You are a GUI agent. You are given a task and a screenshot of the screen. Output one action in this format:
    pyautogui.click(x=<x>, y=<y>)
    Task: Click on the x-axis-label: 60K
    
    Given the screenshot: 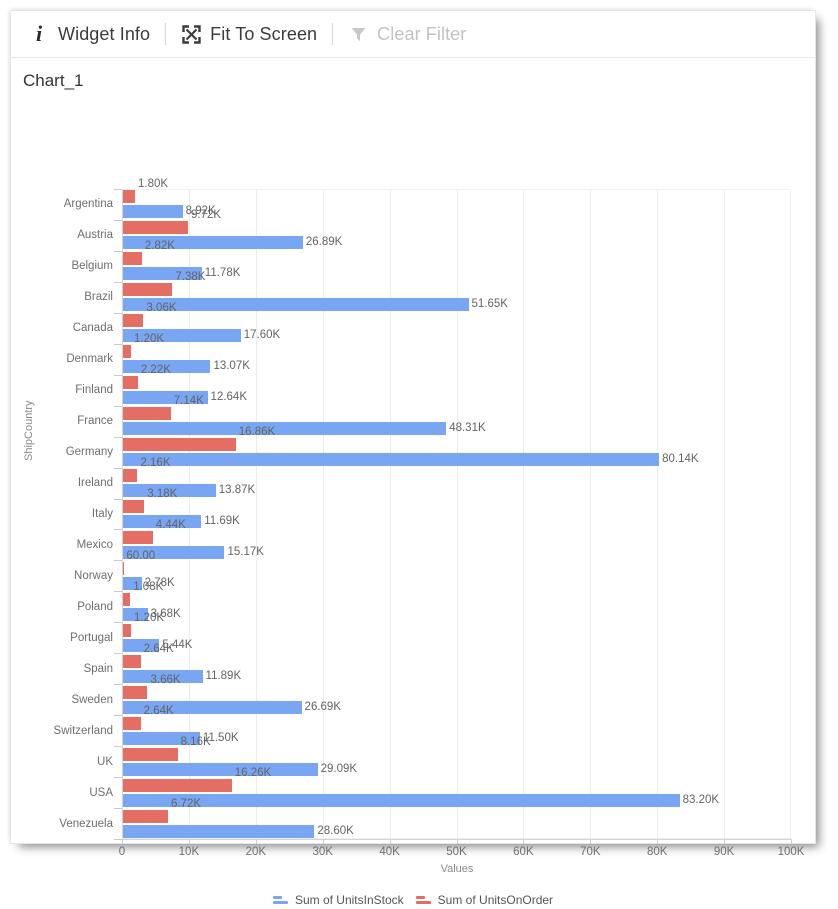 What is the action you would take?
    pyautogui.click(x=523, y=852)
    